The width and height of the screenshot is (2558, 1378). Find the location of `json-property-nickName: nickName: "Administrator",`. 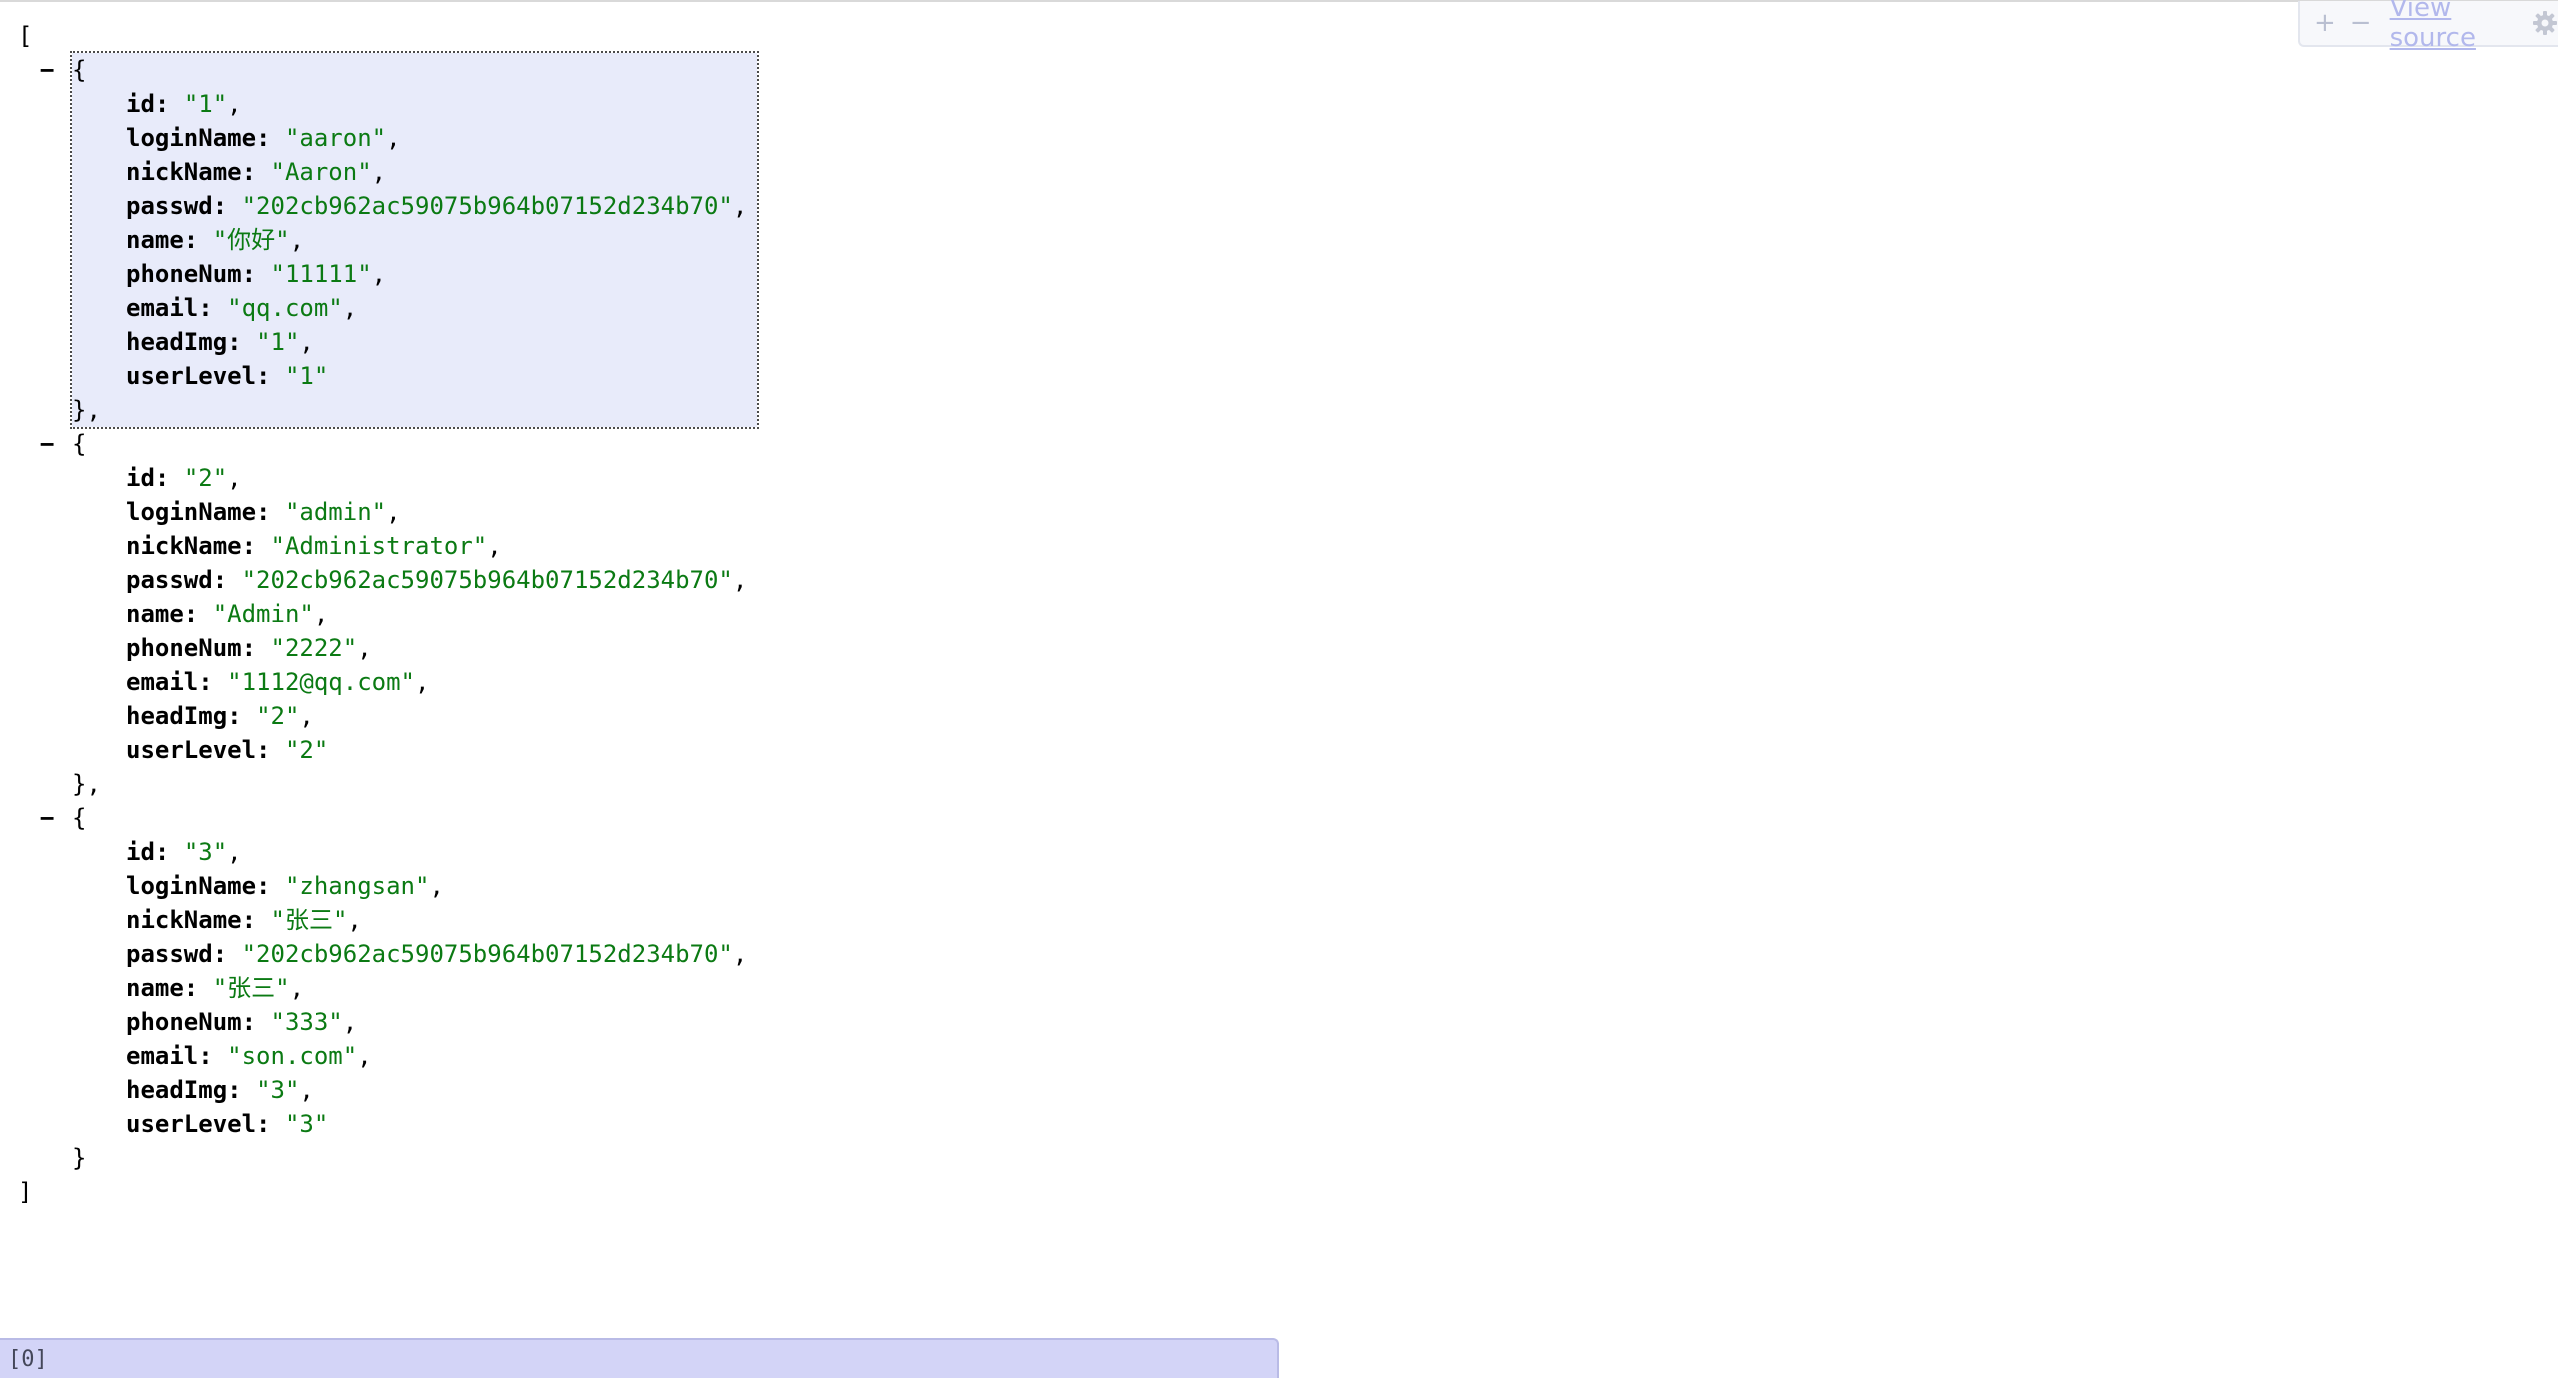

json-property-nickName: nickName: "Administrator", is located at coordinates (436, 546).